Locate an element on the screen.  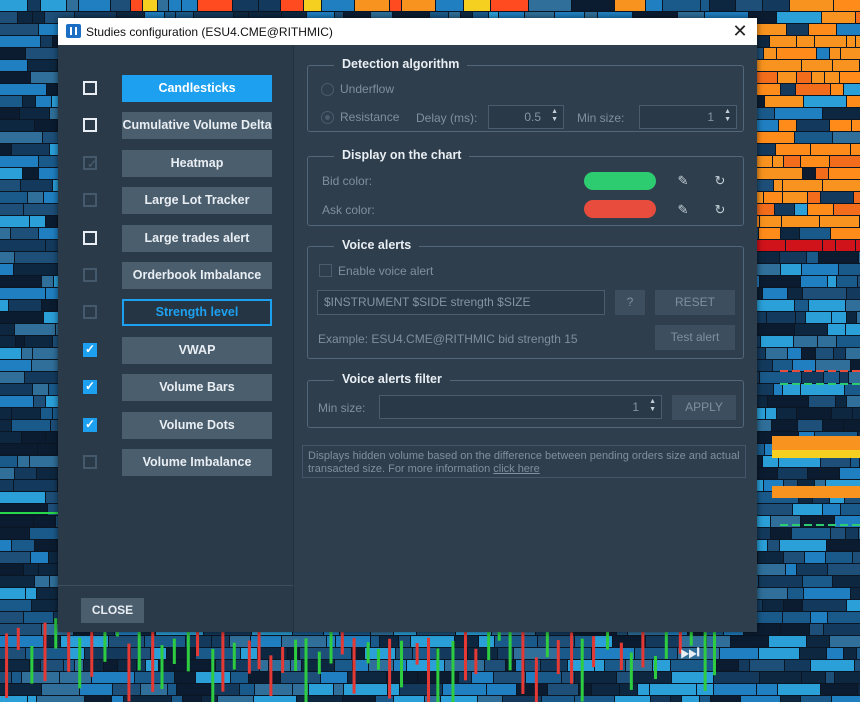
study-button: Volume Imbalance is located at coordinates (197, 462).